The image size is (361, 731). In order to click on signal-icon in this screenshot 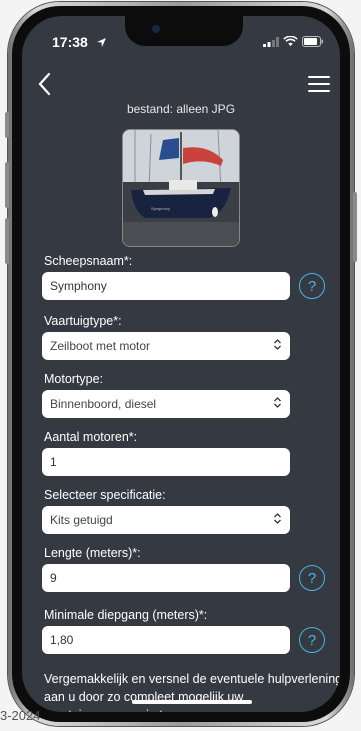, I will do `click(271, 43)`.